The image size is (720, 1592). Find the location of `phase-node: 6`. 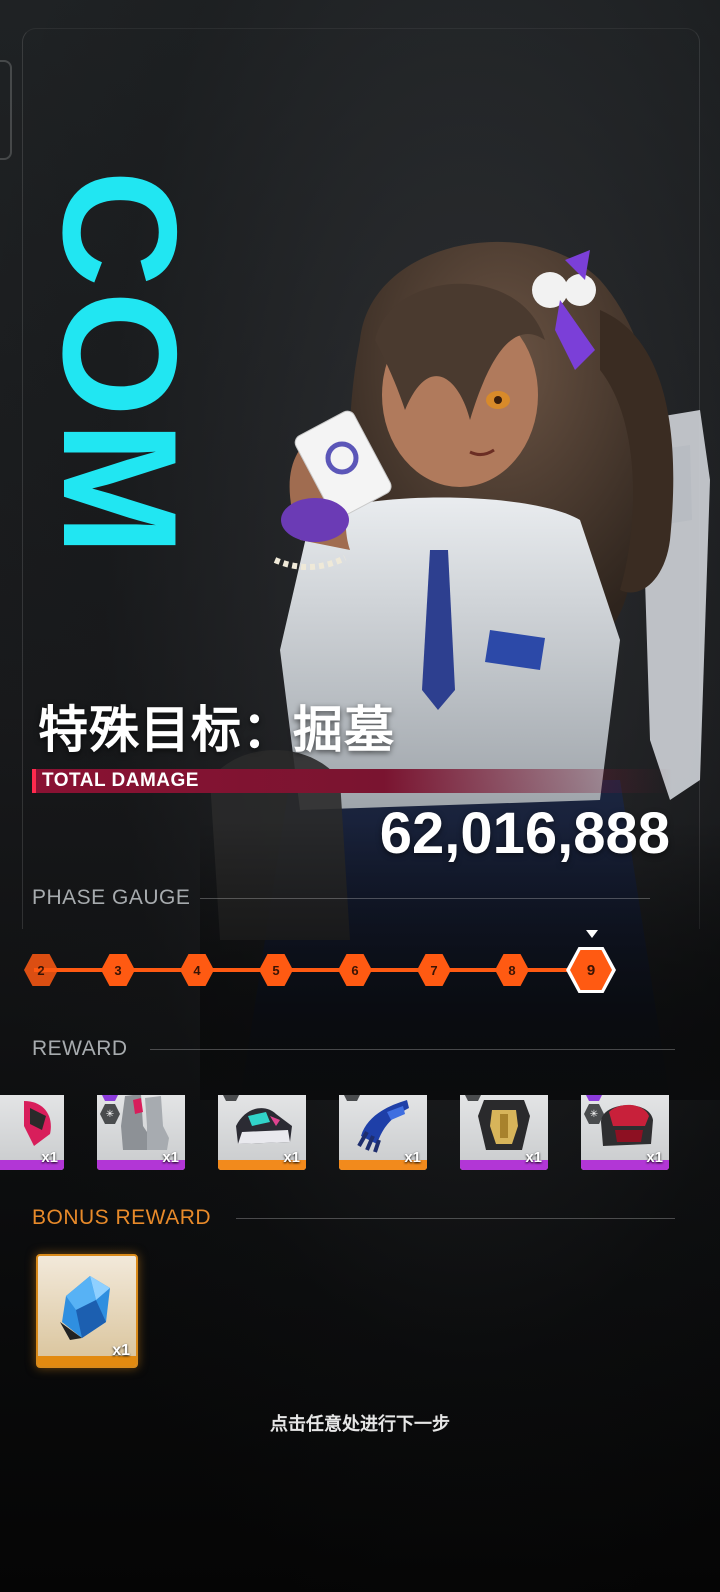

phase-node: 6 is located at coordinates (355, 970).